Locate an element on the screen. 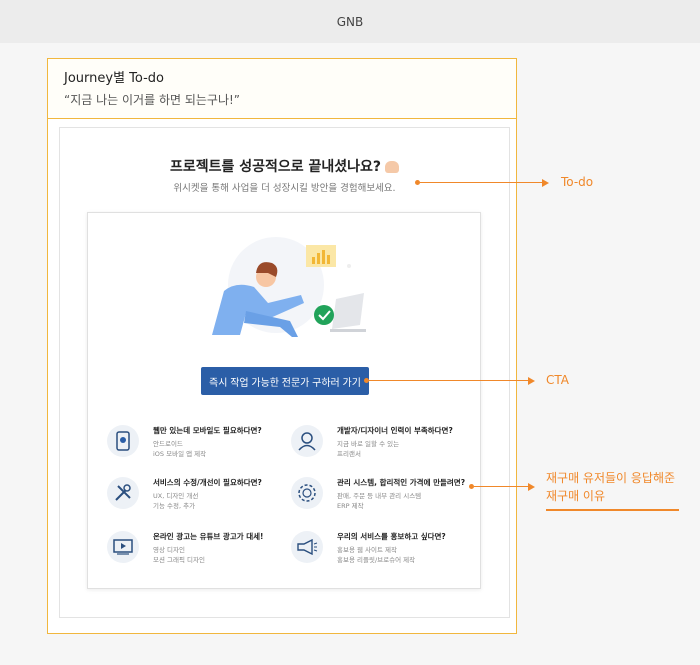 The image size is (700, 665). service-detail: 모션 그래픽 디자인 is located at coordinates (179, 560).